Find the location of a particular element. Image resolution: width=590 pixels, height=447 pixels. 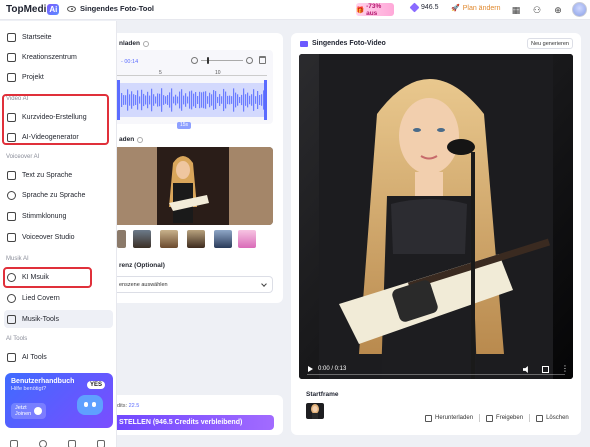

credits-display: 946.5 is located at coordinates (424, 7).